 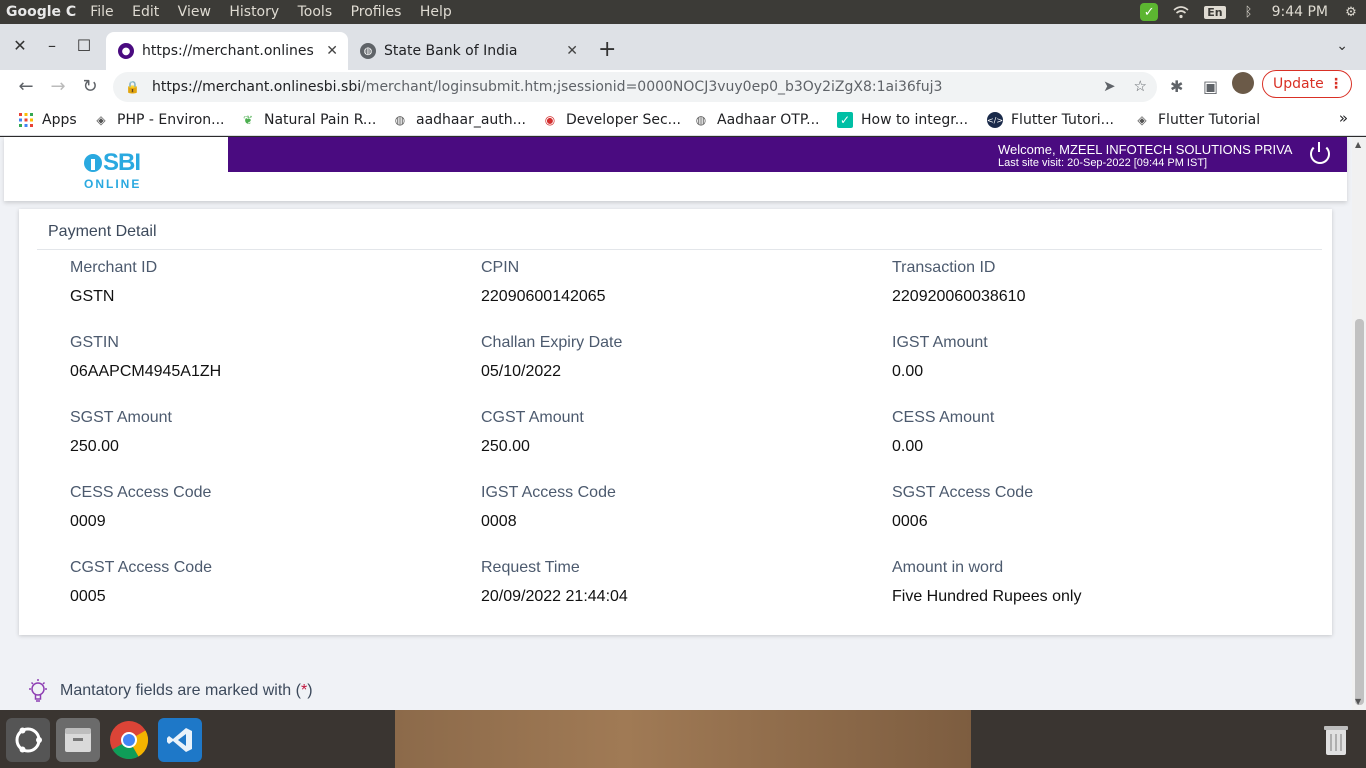 What do you see at coordinates (436, 12) in the screenshot?
I see `menu-help: Help` at bounding box center [436, 12].